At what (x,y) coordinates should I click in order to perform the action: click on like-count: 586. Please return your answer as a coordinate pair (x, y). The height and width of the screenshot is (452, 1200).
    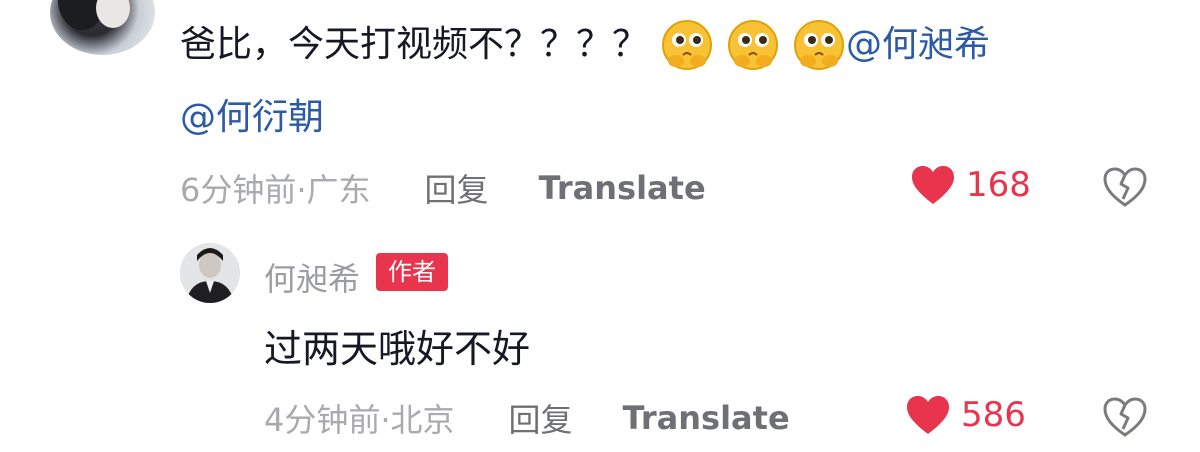
    Looking at the image, I should click on (993, 415).